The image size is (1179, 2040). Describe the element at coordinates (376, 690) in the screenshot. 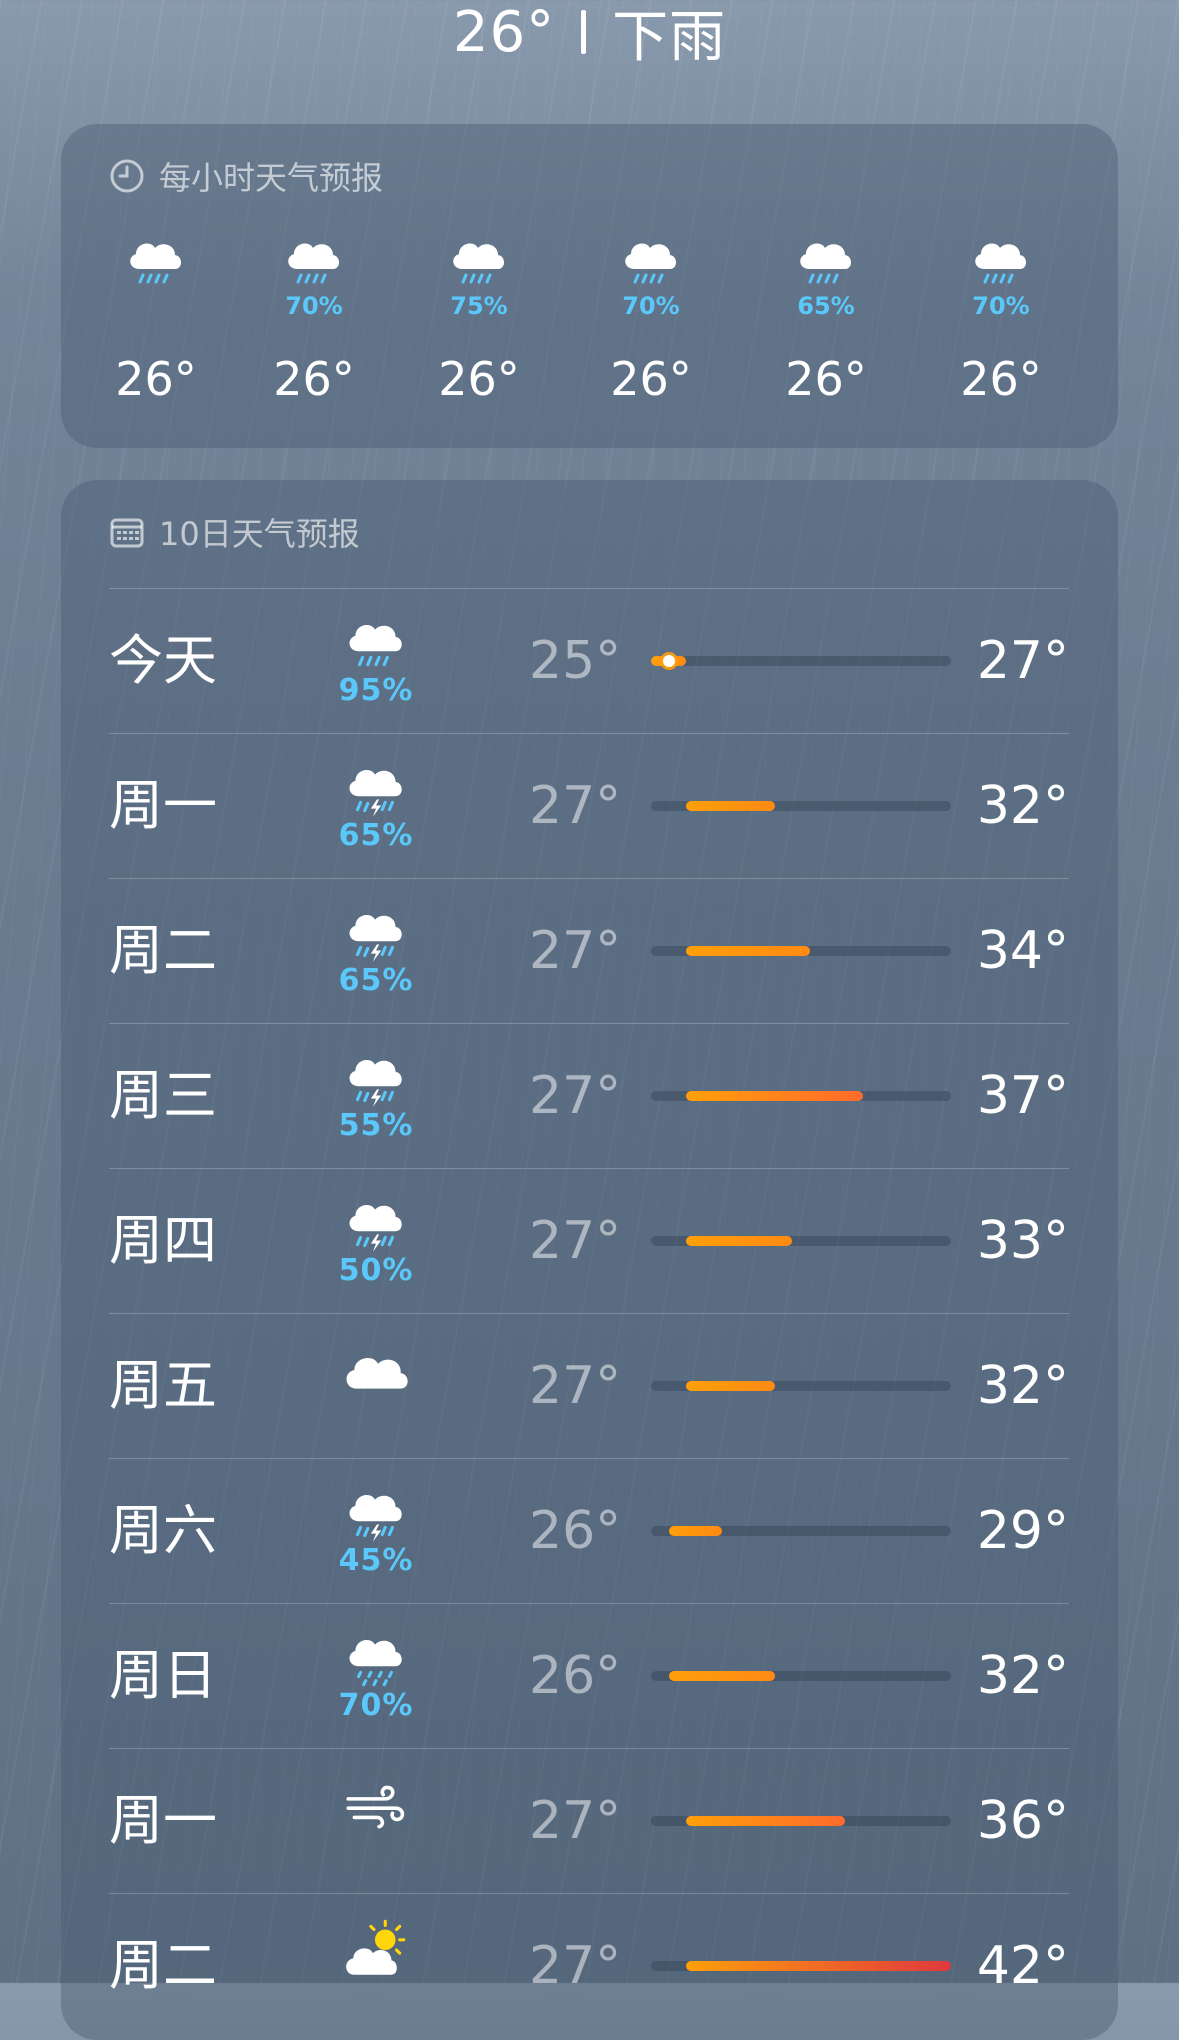

I see `day-precip: 95%` at that location.